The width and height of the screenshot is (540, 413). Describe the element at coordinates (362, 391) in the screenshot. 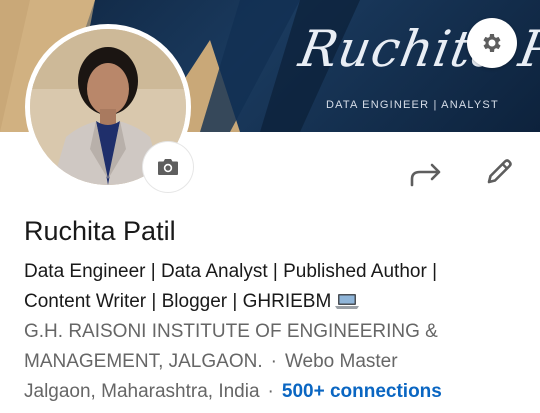

I see `connections-link: 500+ connections` at that location.